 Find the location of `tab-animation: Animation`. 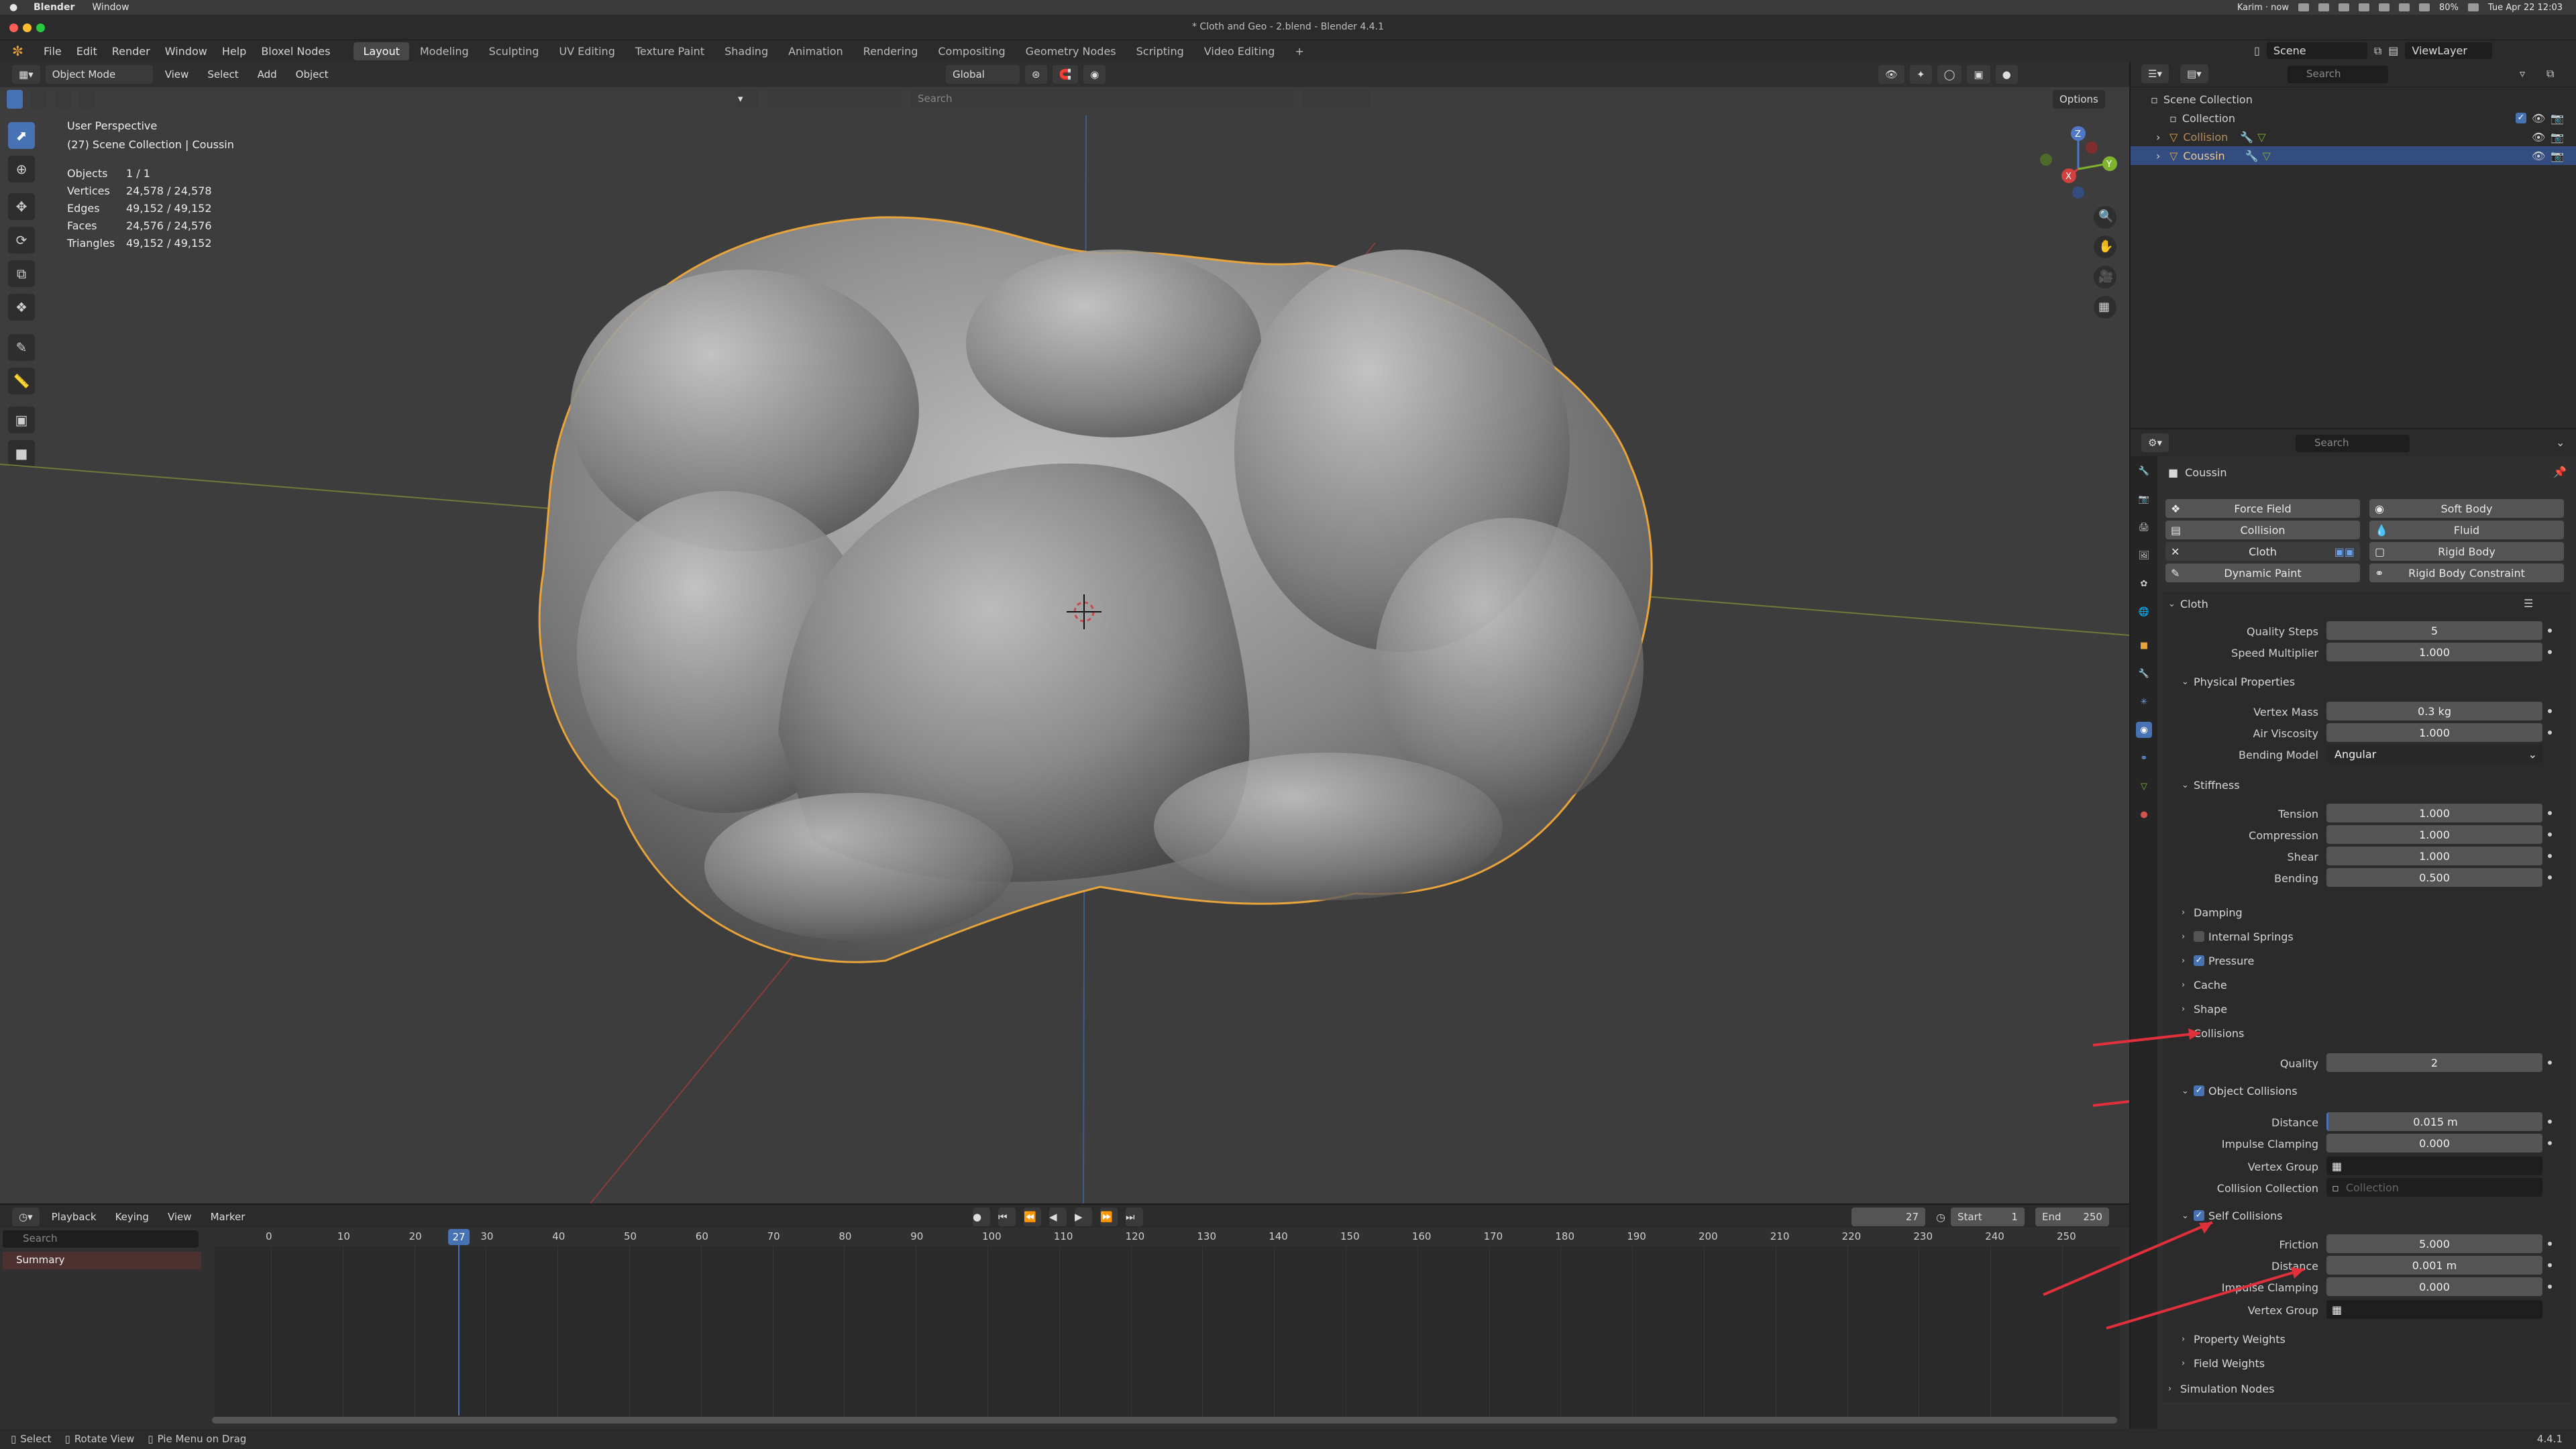

tab-animation: Animation is located at coordinates (816, 51).